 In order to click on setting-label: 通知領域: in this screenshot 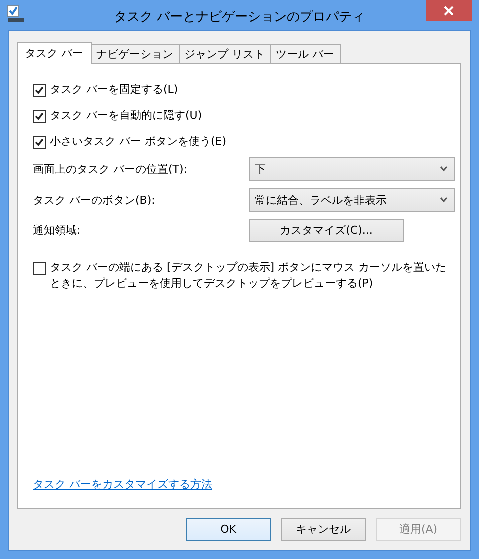, I will do `click(57, 230)`.